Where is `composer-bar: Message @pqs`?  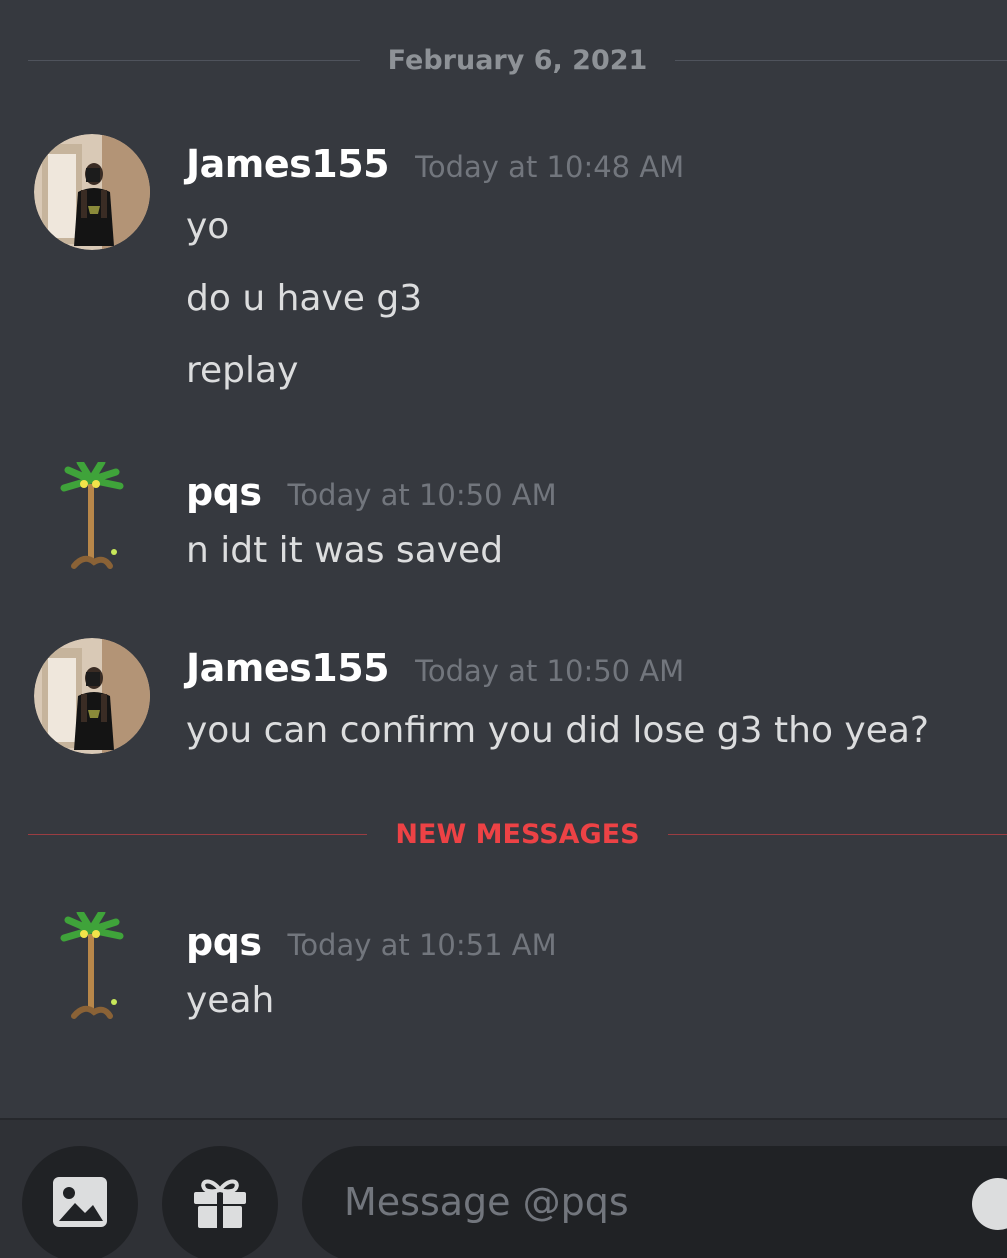
composer-bar: Message @pqs is located at coordinates (503, 1188).